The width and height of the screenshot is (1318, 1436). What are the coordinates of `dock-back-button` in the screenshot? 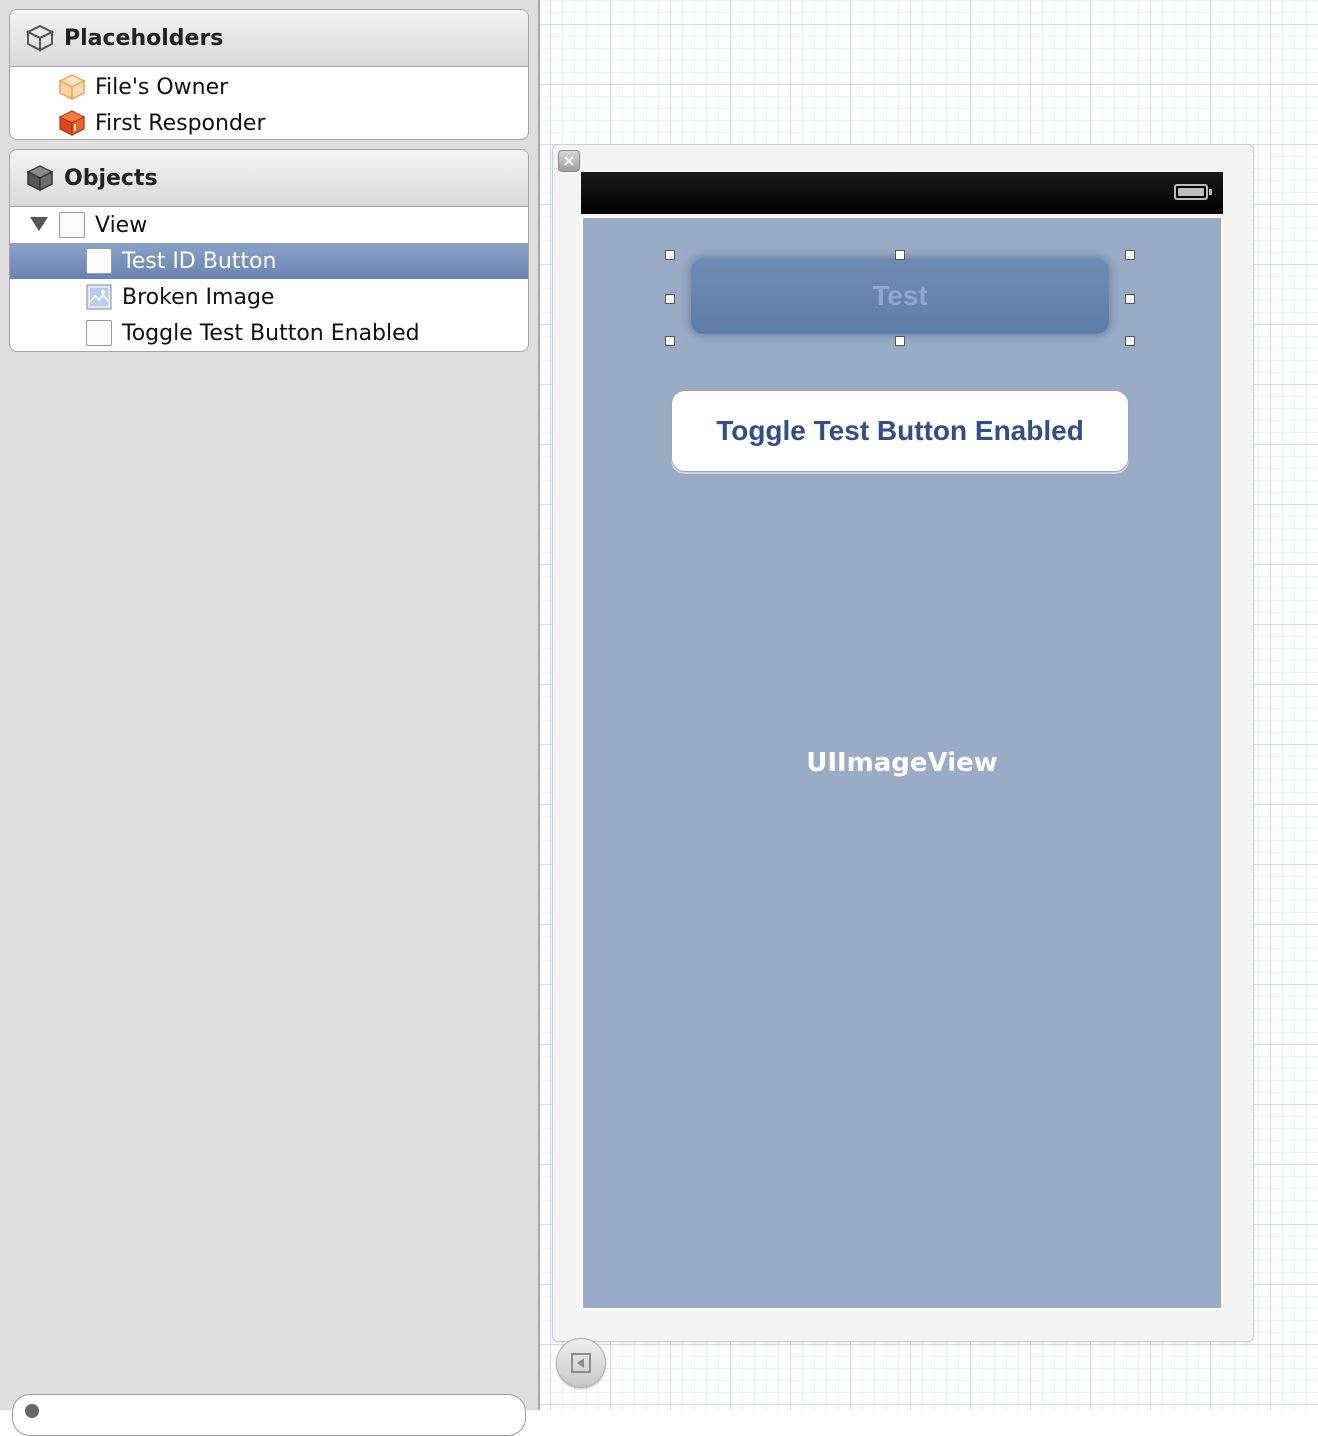 It's located at (581, 1363).